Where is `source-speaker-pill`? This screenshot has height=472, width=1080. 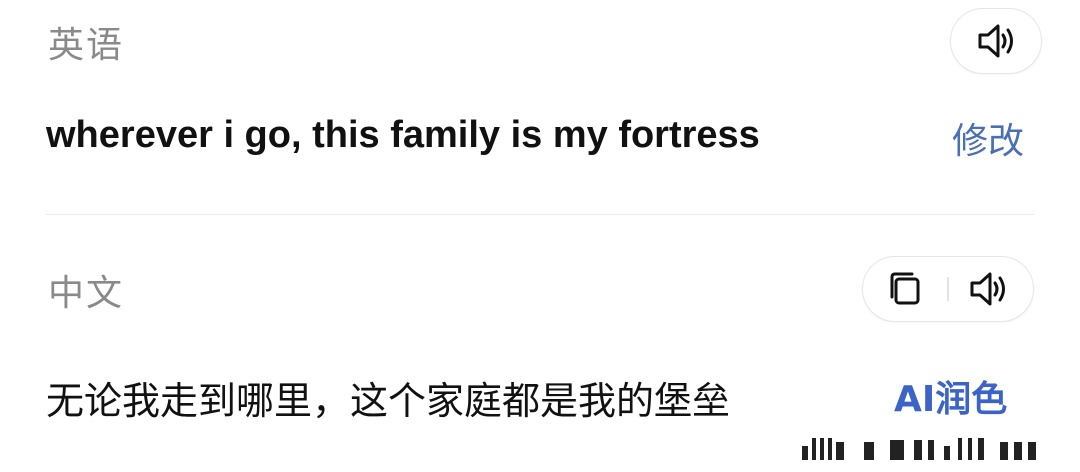
source-speaker-pill is located at coordinates (996, 41).